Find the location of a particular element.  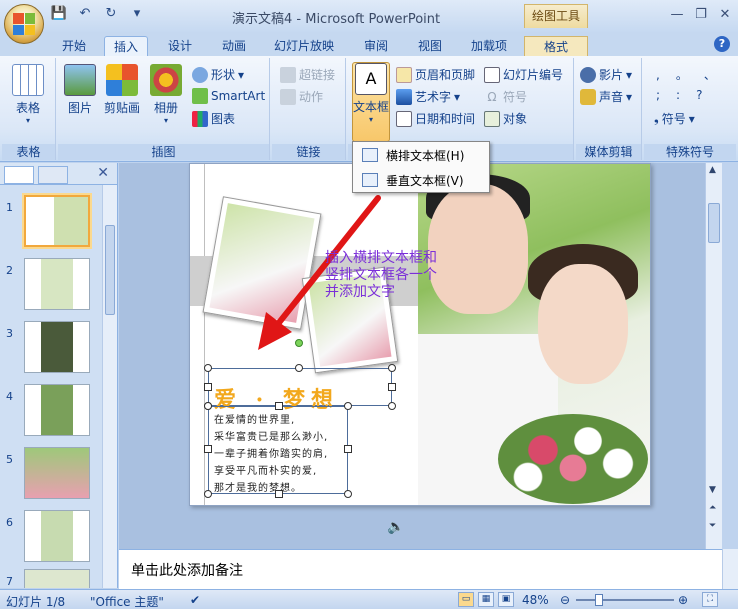

tab-slideshow: 幻灯片放映 is located at coordinates (304, 46).